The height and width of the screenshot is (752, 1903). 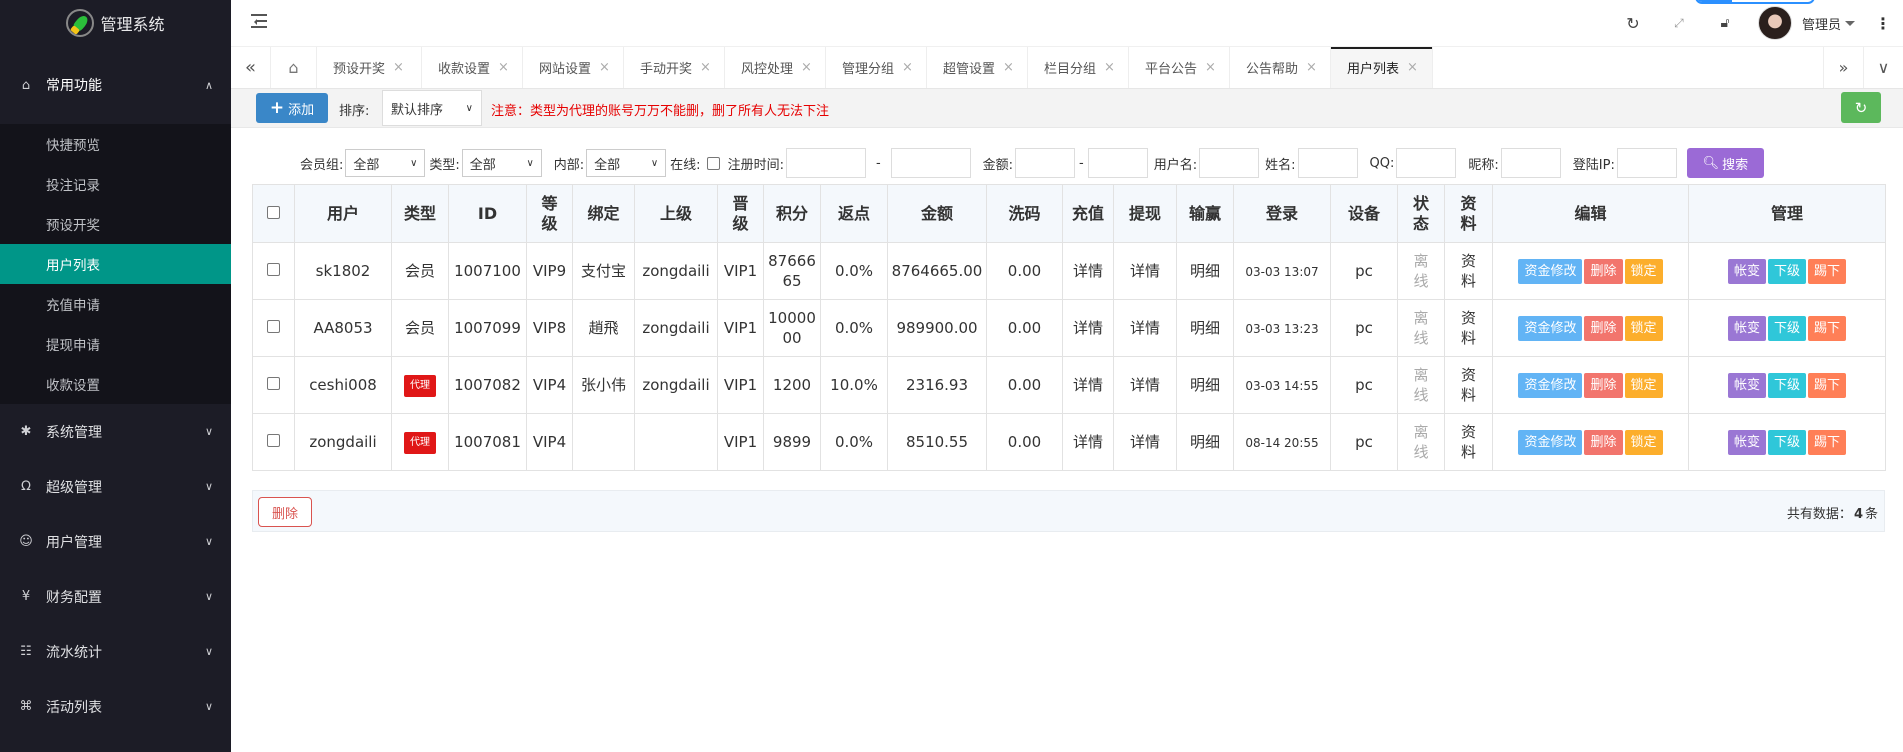 What do you see at coordinates (1179, 67) in the screenshot?
I see `tab: 平台公告 ×` at bounding box center [1179, 67].